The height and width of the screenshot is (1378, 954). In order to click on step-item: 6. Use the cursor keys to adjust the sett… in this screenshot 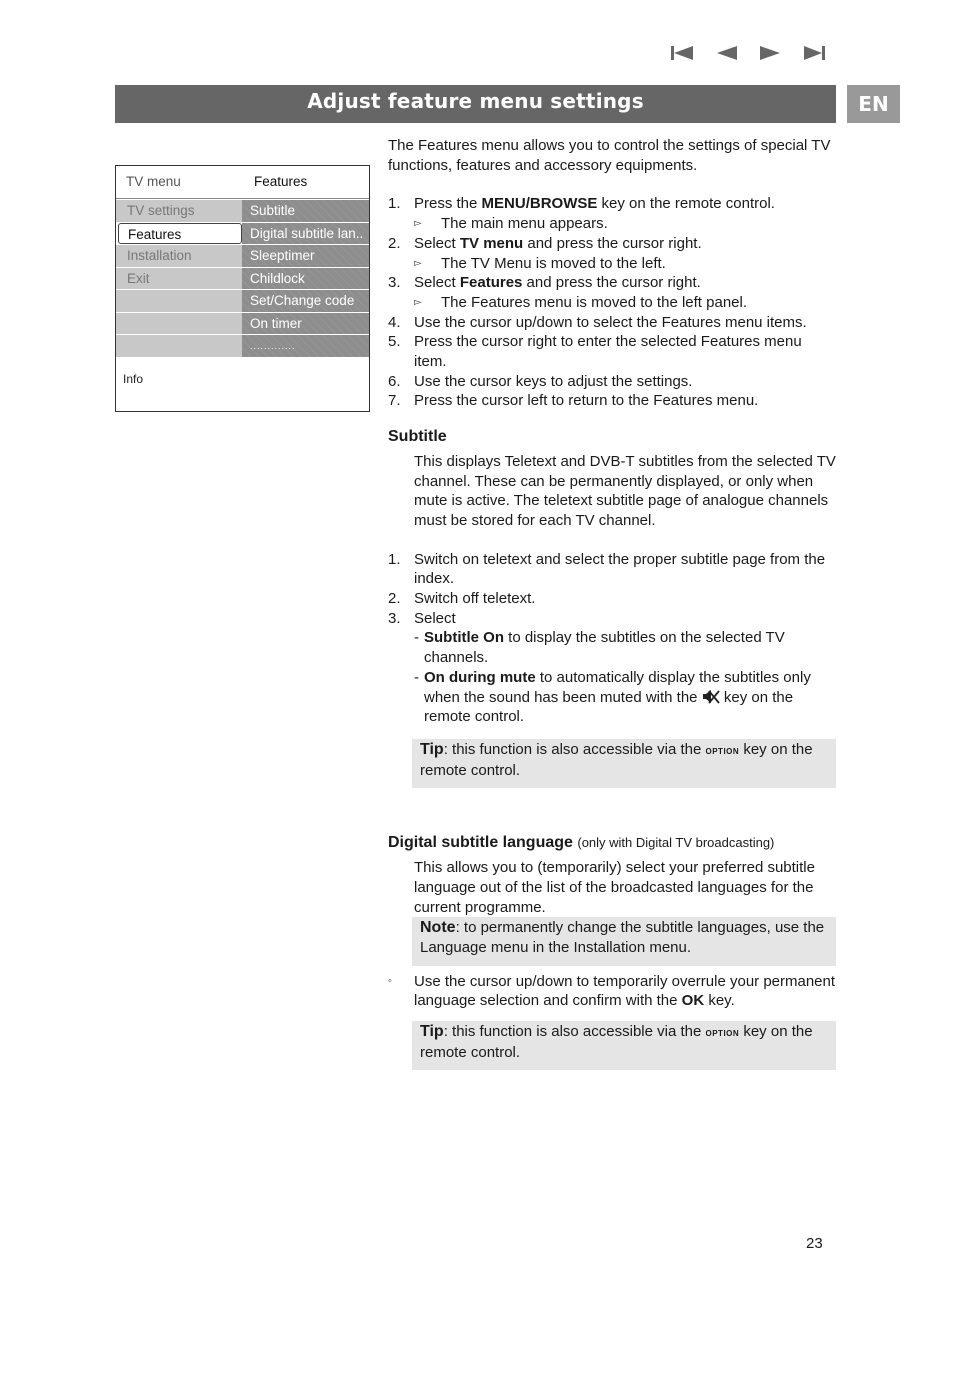, I will do `click(540, 381)`.